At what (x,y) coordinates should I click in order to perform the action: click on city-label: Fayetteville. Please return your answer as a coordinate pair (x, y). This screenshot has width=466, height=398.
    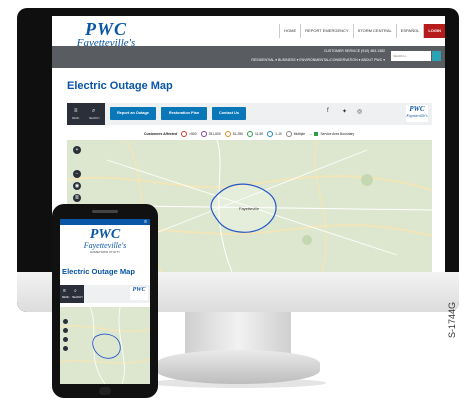
    Looking at the image, I should click on (249, 208).